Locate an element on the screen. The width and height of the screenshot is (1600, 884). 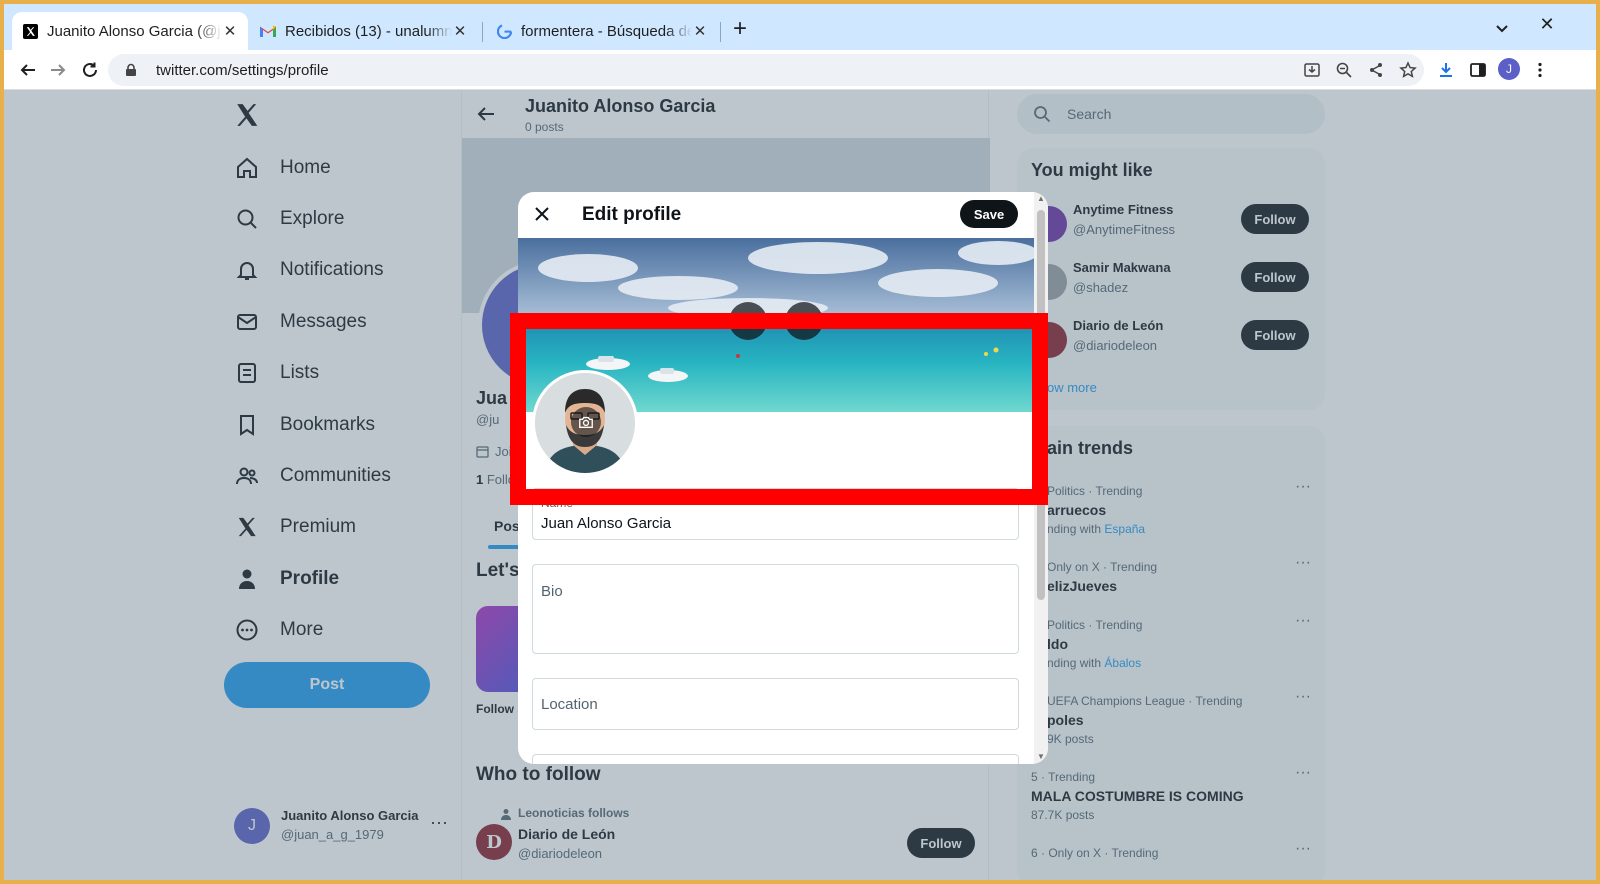
zoom-icon is located at coordinates (1344, 70).